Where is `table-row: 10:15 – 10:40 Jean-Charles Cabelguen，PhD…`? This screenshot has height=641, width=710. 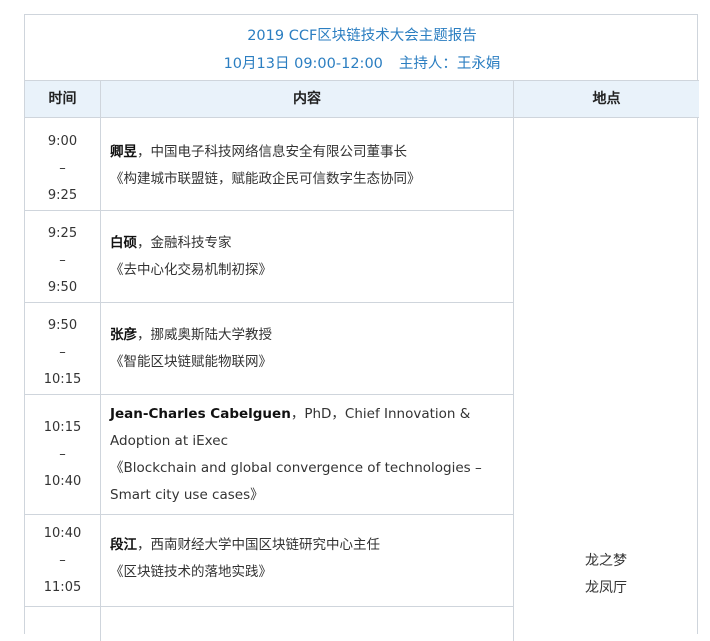
table-row: 10:15 – 10:40 Jean-Charles Cabelguen，PhD… is located at coordinates (269, 455).